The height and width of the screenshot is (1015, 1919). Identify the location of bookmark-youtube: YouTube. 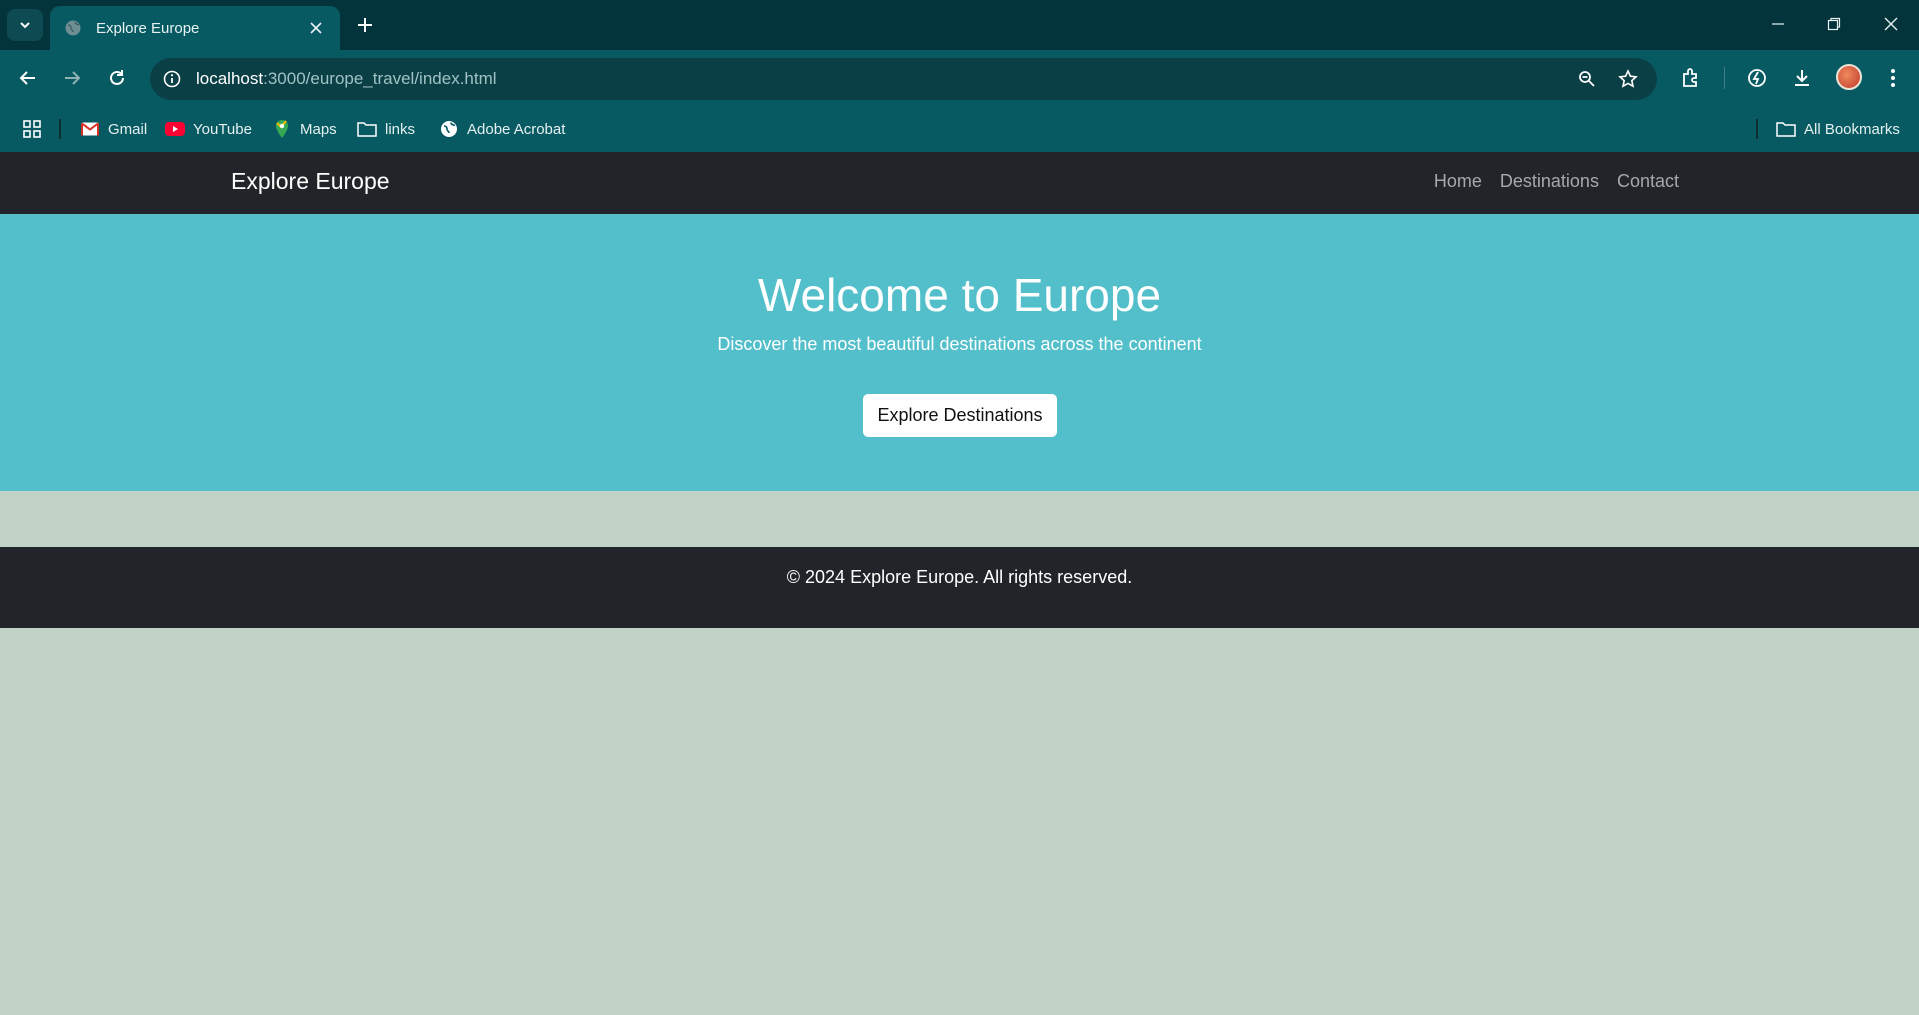
(208, 129).